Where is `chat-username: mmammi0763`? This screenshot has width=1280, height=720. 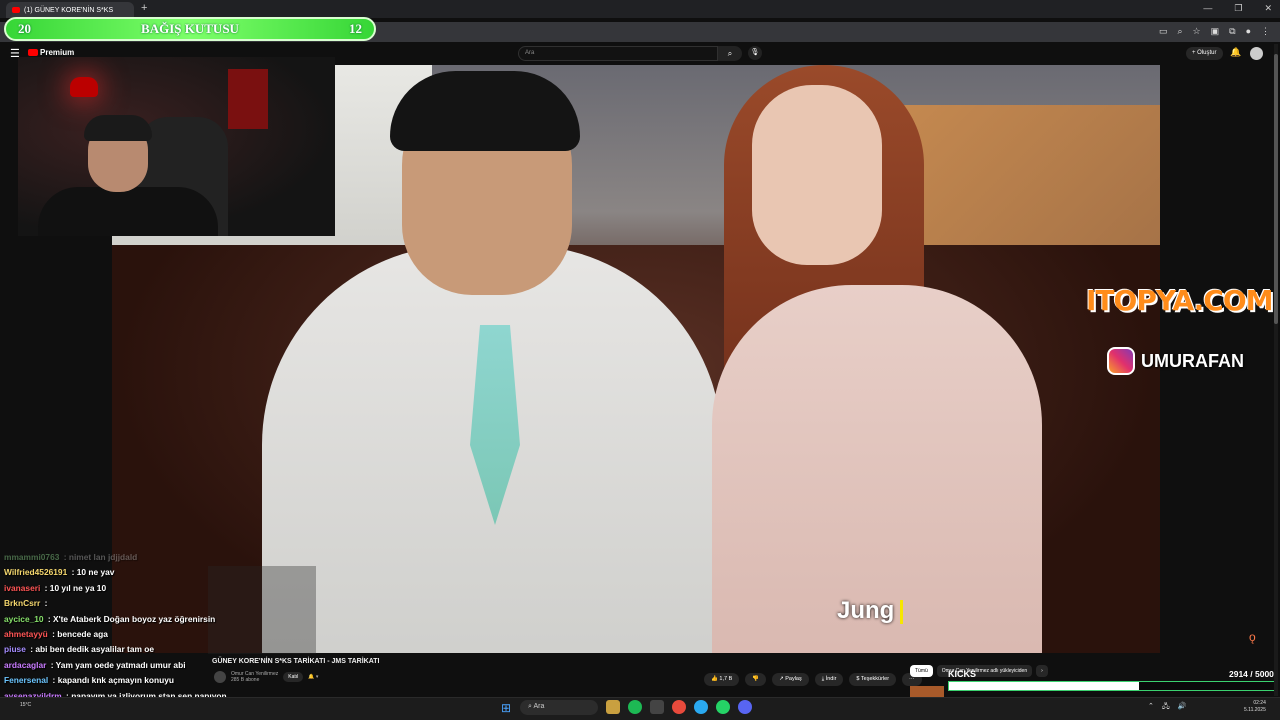 chat-username: mmammi0763 is located at coordinates (31, 557).